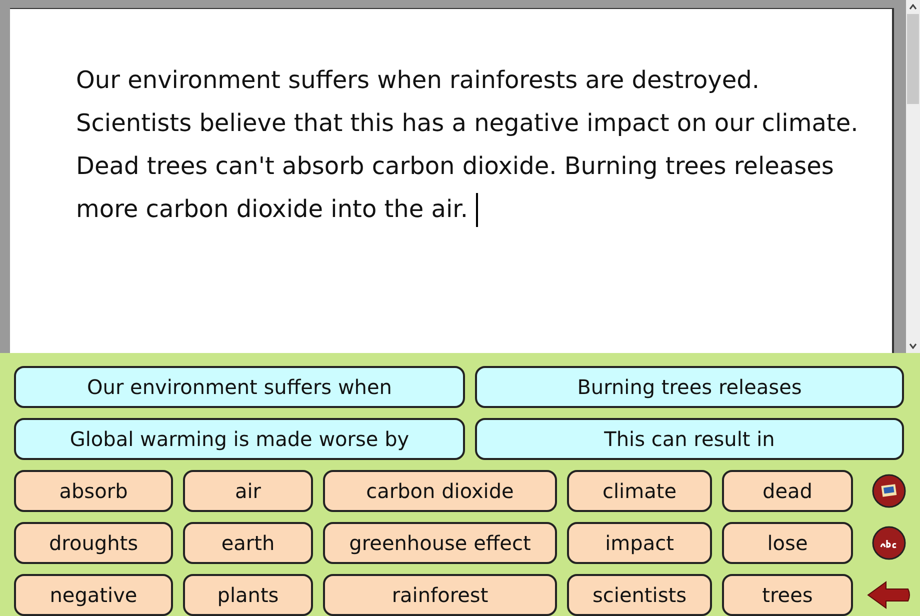 The height and width of the screenshot is (616, 920). I want to click on phrase-button: Global warming is made worse by, so click(239, 439).